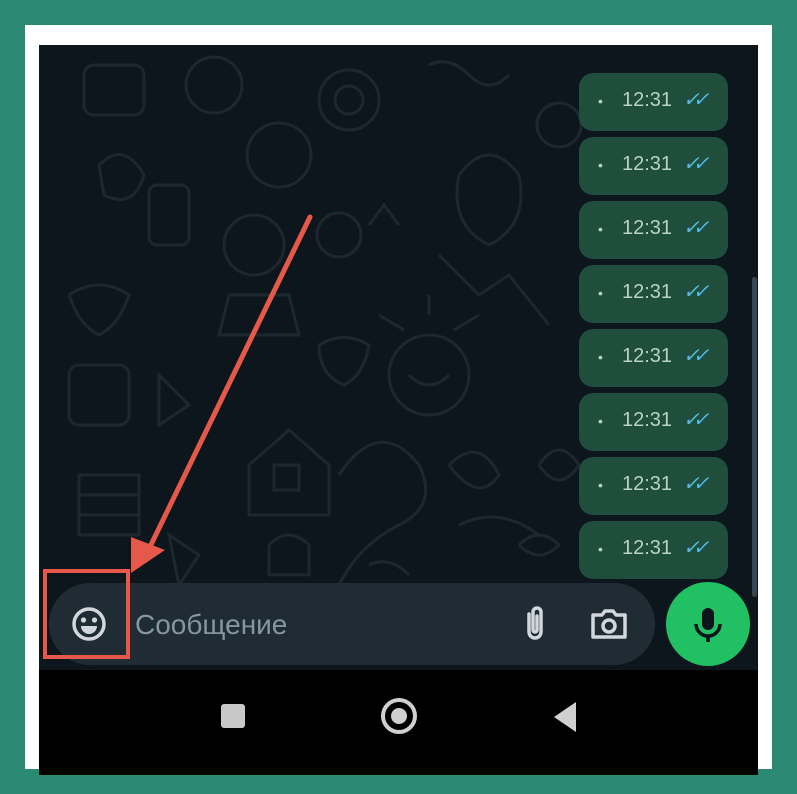 Image resolution: width=797 pixels, height=794 pixels. I want to click on annotation-arrow, so click(222, 393).